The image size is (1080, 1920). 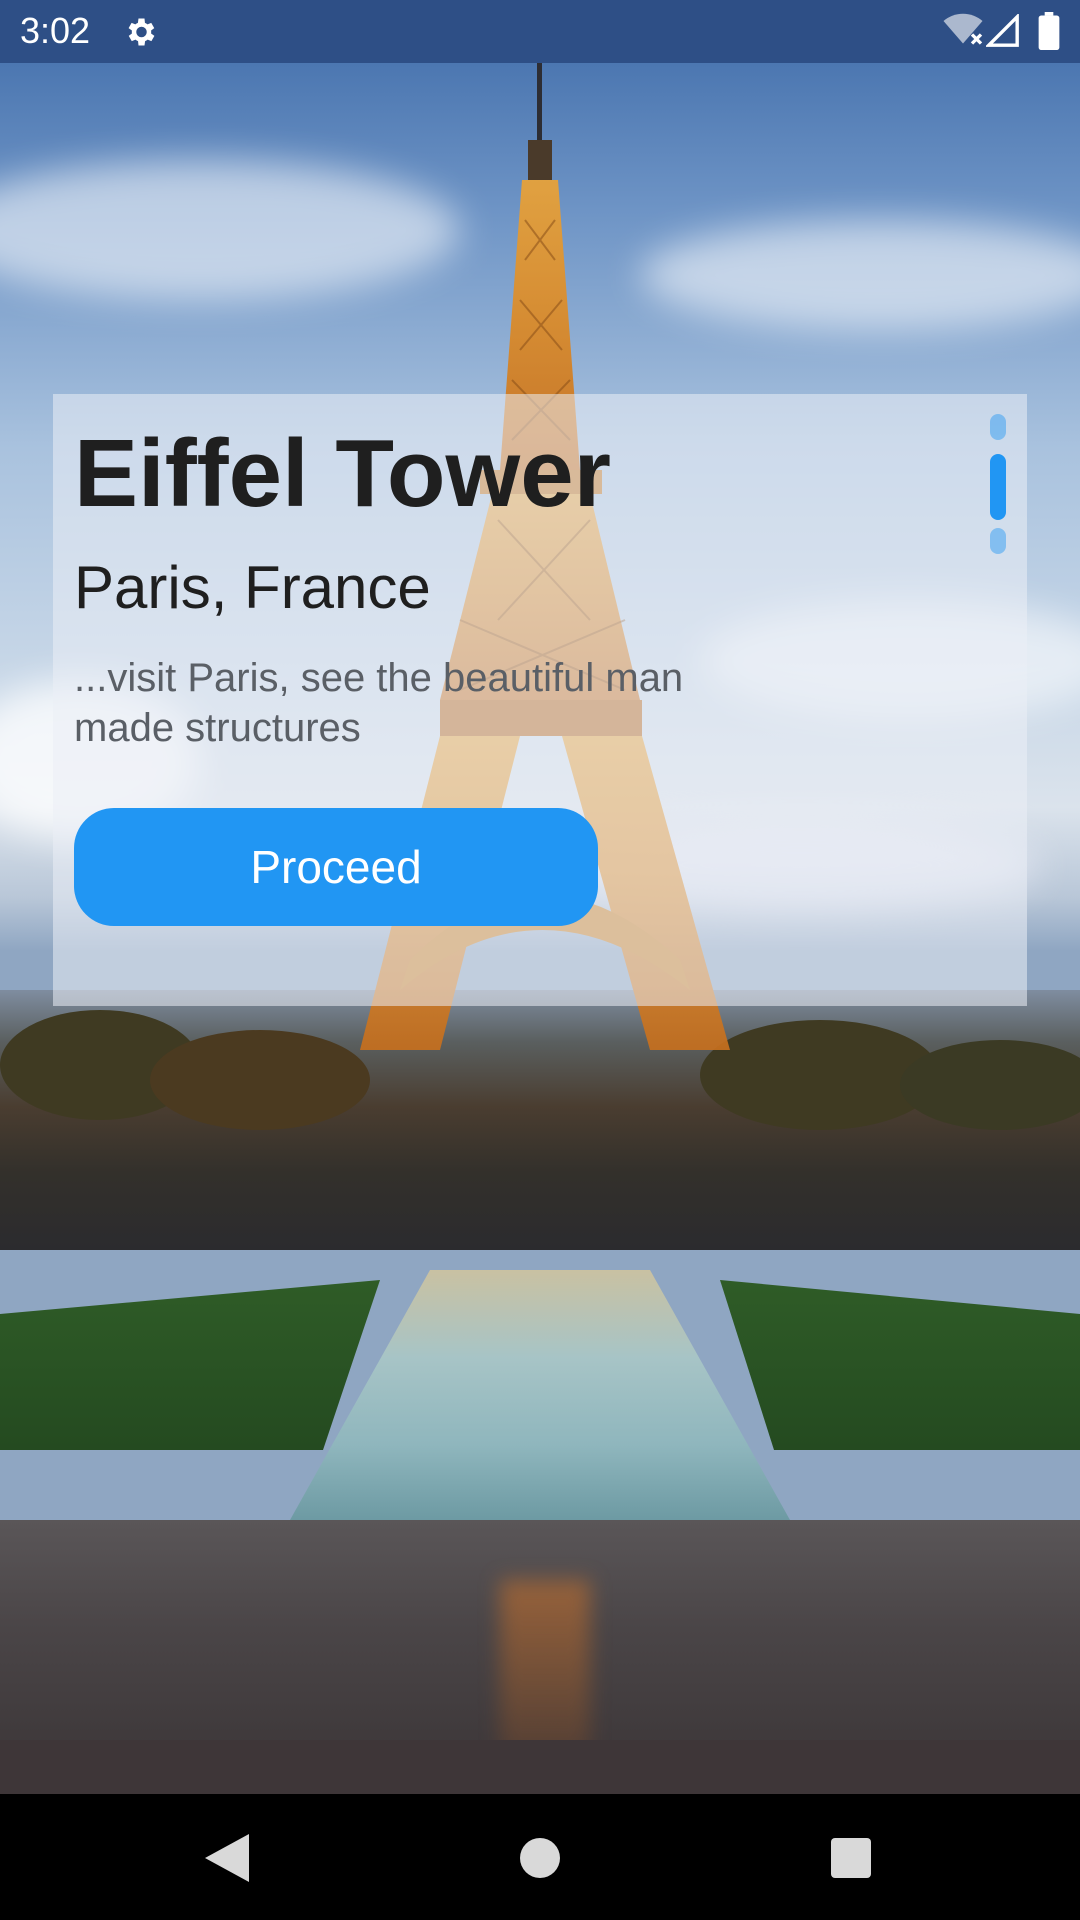 I want to click on destination-location: Paris, France, so click(x=252, y=587).